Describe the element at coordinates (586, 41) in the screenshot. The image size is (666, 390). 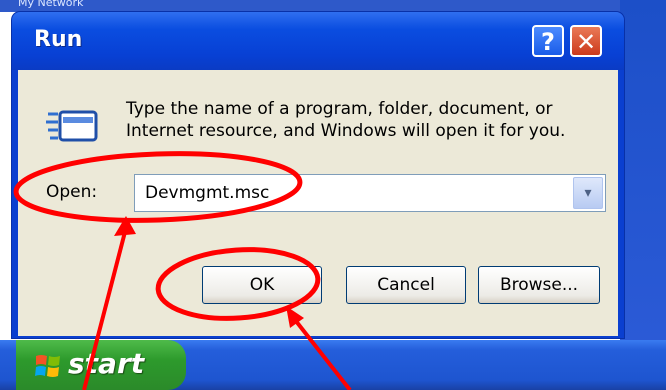
I see `close-button: ✕` at that location.